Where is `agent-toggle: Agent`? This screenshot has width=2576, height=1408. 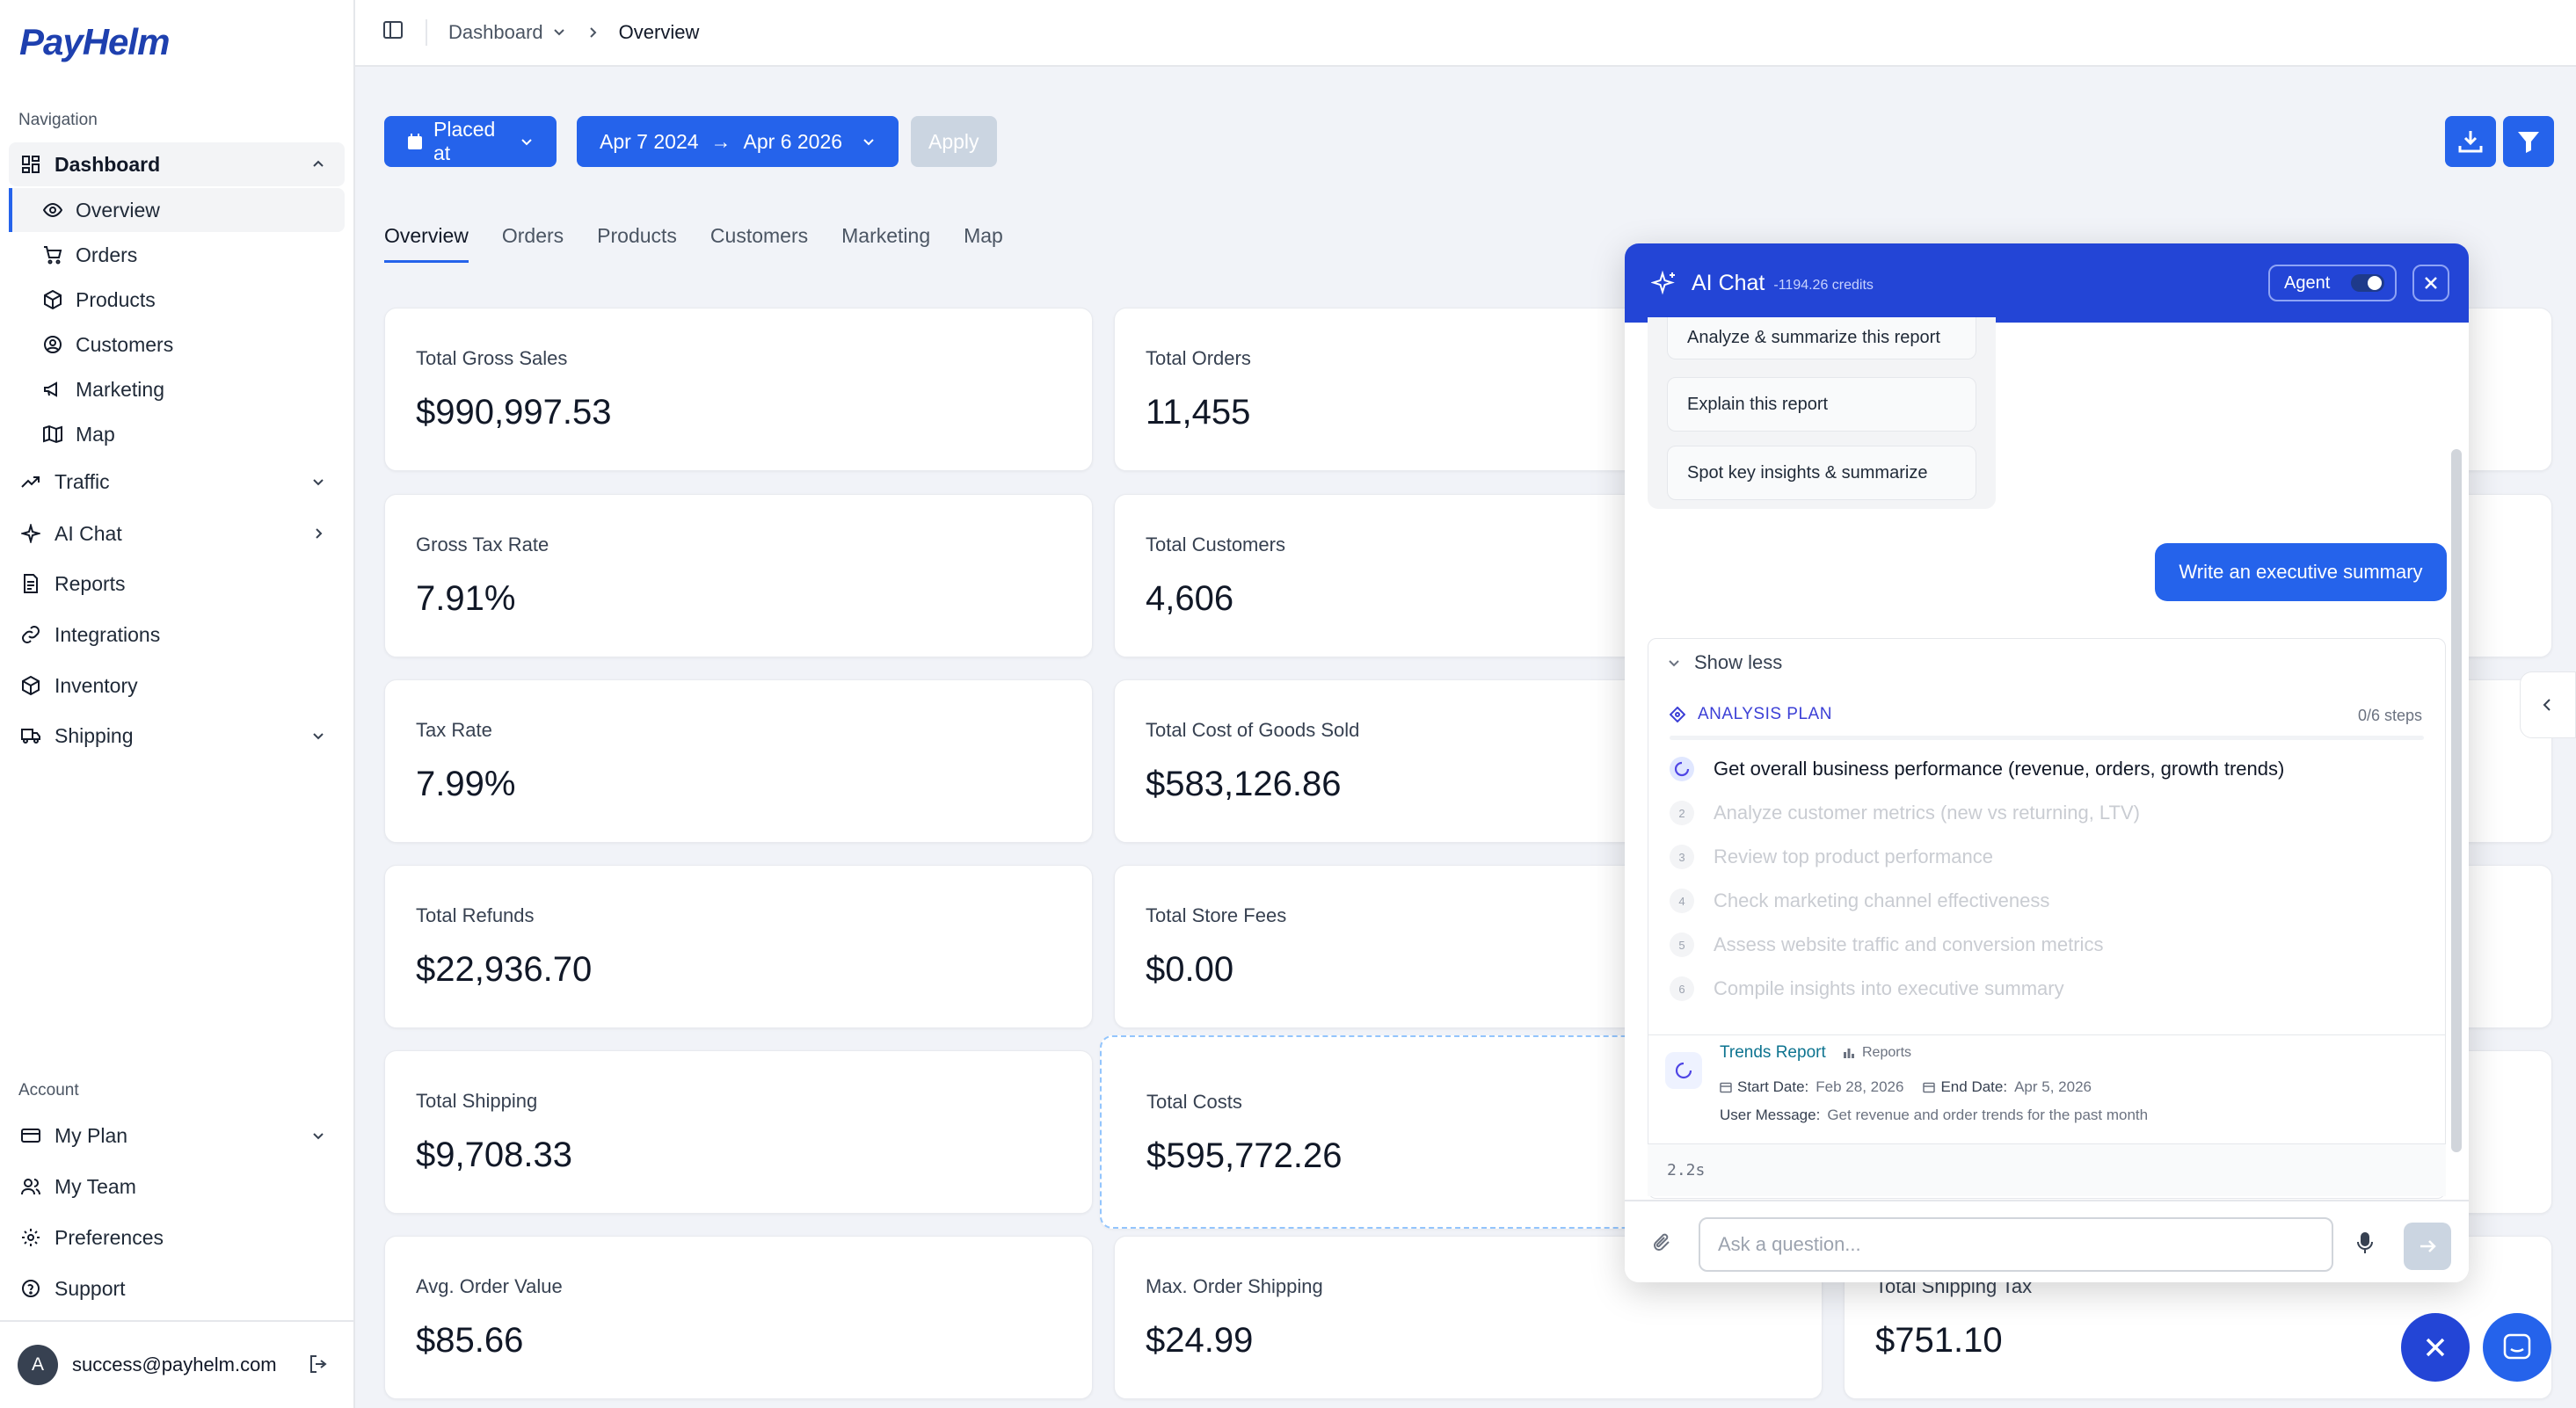 agent-toggle: Agent is located at coordinates (2332, 283).